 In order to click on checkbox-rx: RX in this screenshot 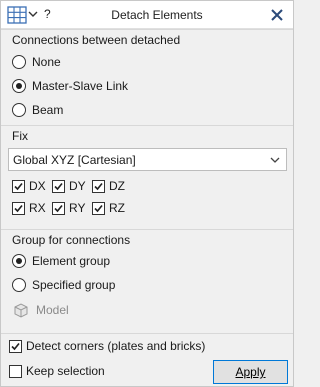, I will do `click(29, 208)`.